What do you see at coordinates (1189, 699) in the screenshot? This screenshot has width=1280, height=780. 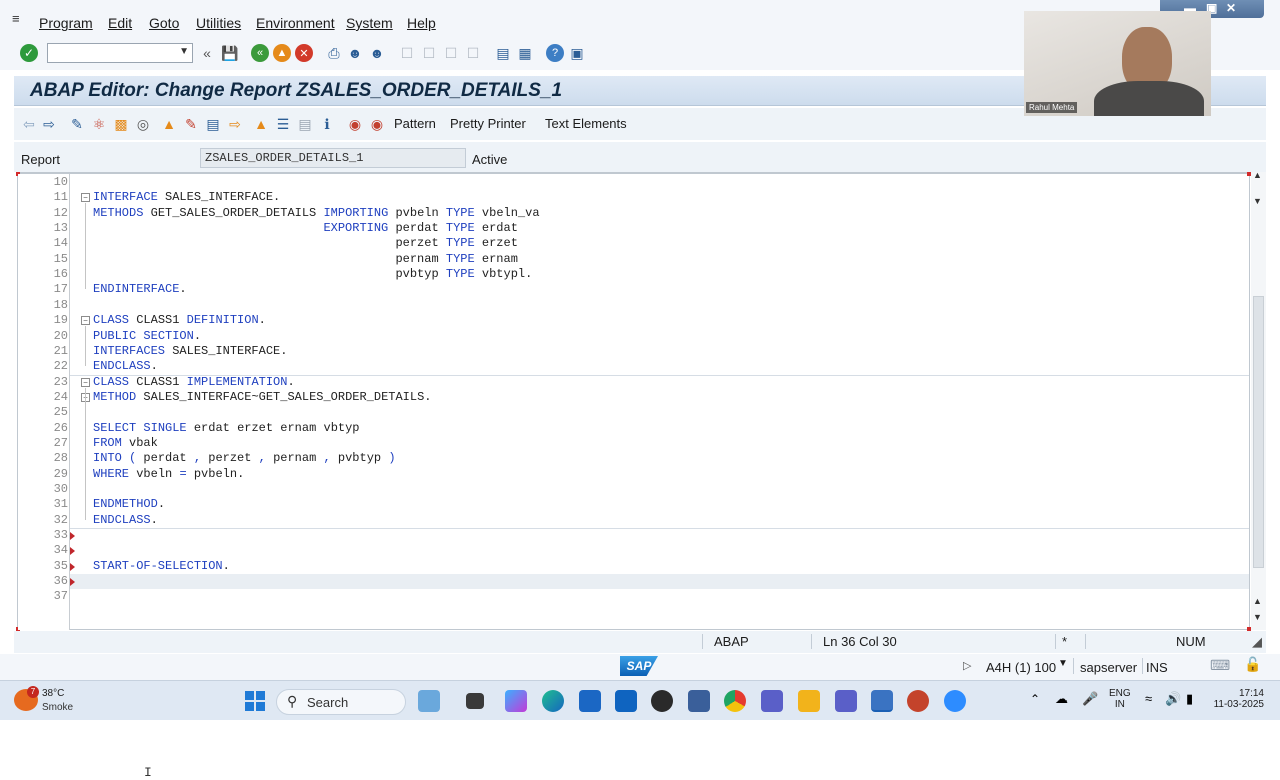 I see `battery-icon: ▮` at bounding box center [1189, 699].